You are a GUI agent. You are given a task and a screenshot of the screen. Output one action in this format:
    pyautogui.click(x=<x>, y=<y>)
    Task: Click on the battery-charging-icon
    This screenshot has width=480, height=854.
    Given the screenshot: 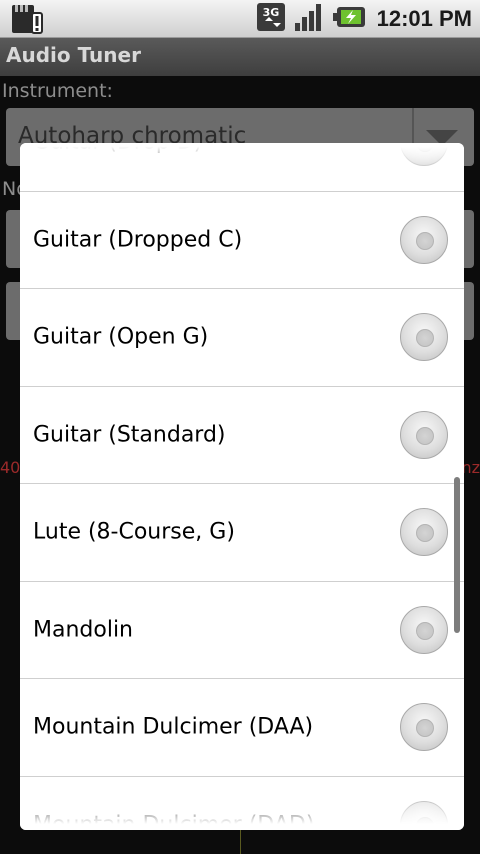 What is the action you would take?
    pyautogui.click(x=349, y=19)
    